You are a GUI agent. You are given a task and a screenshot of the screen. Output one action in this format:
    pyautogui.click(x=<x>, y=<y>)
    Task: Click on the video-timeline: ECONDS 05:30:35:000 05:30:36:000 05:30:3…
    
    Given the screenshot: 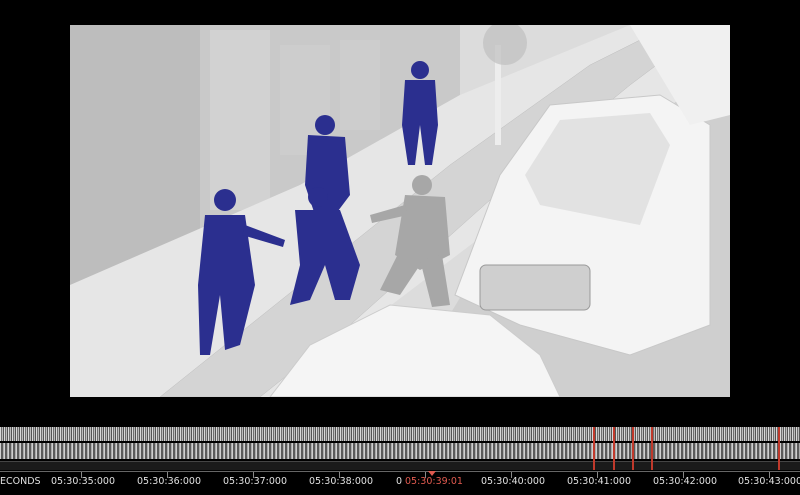 What is the action you would take?
    pyautogui.click(x=400, y=460)
    